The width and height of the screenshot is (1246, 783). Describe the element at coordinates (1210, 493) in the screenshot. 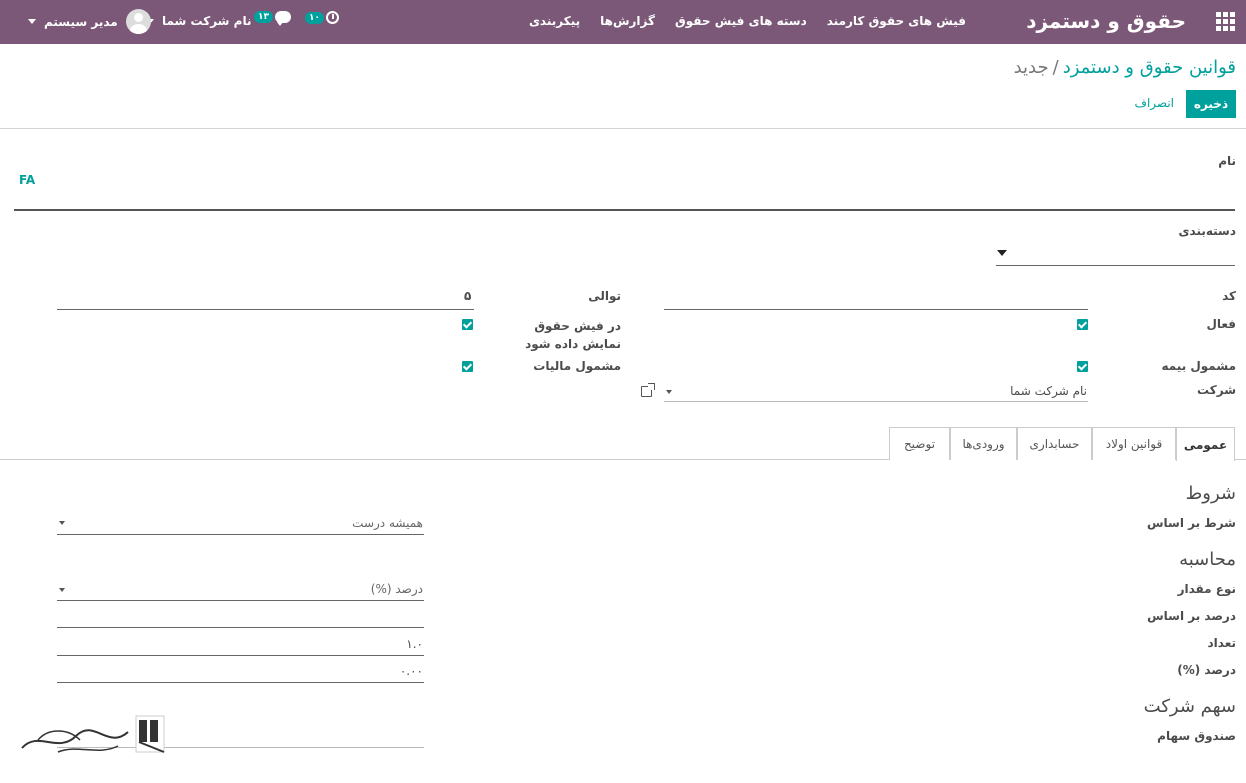

I see `conditions-title: شروط` at that location.